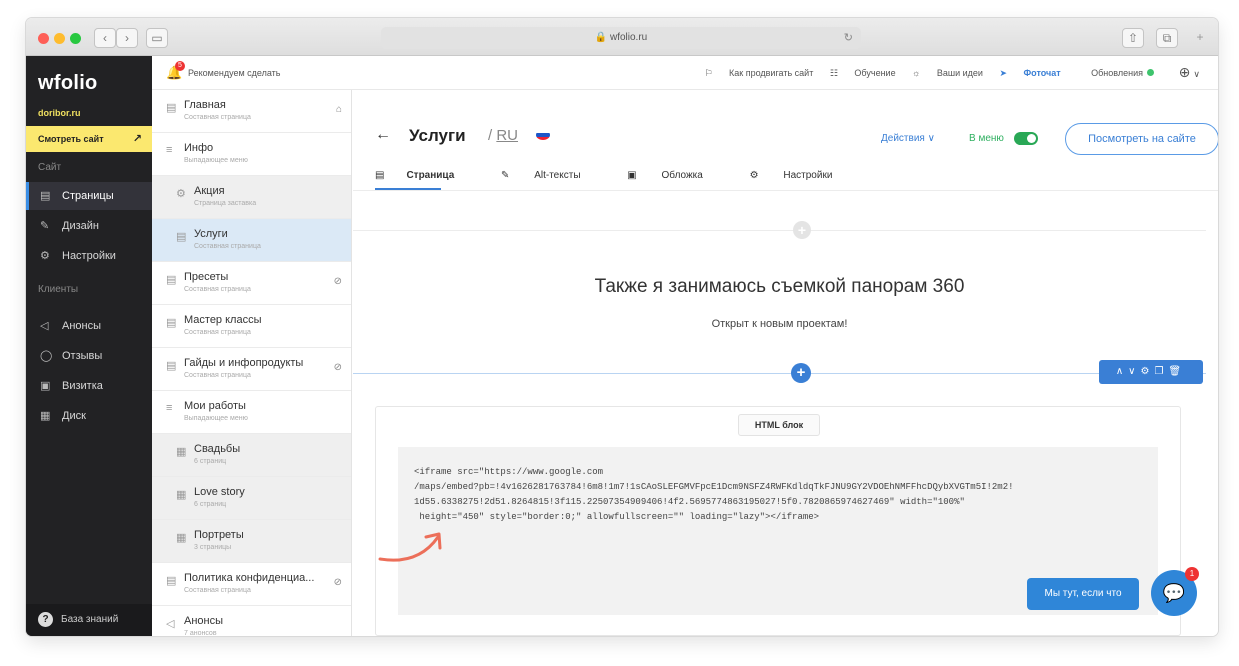  What do you see at coordinates (59, 38) in the screenshot?
I see `minimize-window-button` at bounding box center [59, 38].